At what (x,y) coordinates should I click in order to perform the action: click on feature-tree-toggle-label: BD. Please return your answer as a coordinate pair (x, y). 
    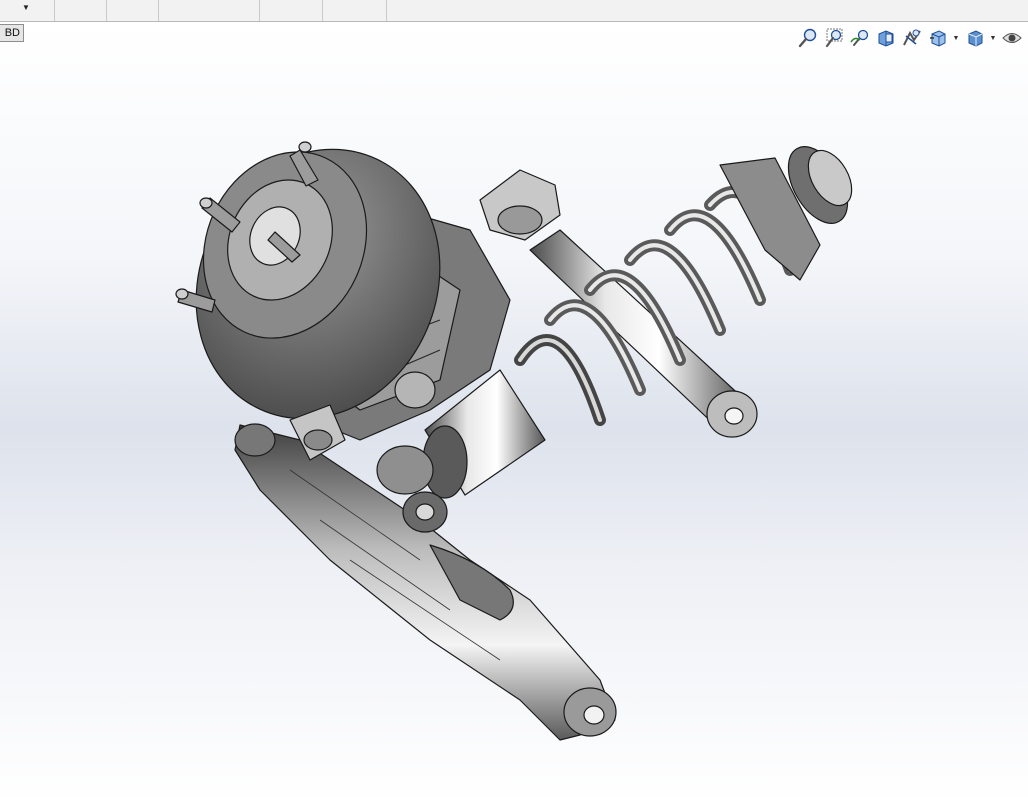
    Looking at the image, I should click on (12, 33).